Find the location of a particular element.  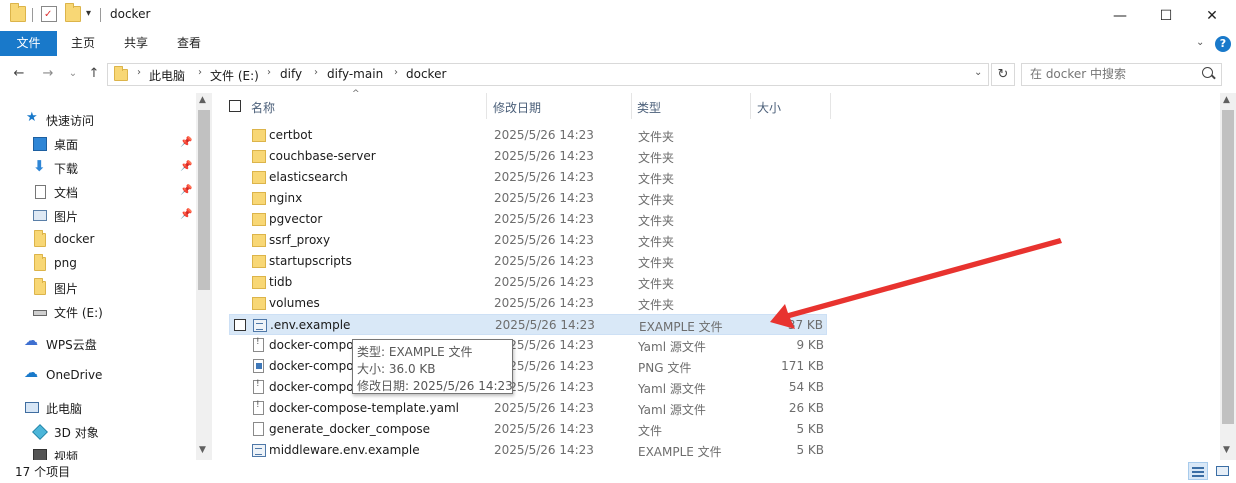

red-arrow-icon is located at coordinates (916, 283).